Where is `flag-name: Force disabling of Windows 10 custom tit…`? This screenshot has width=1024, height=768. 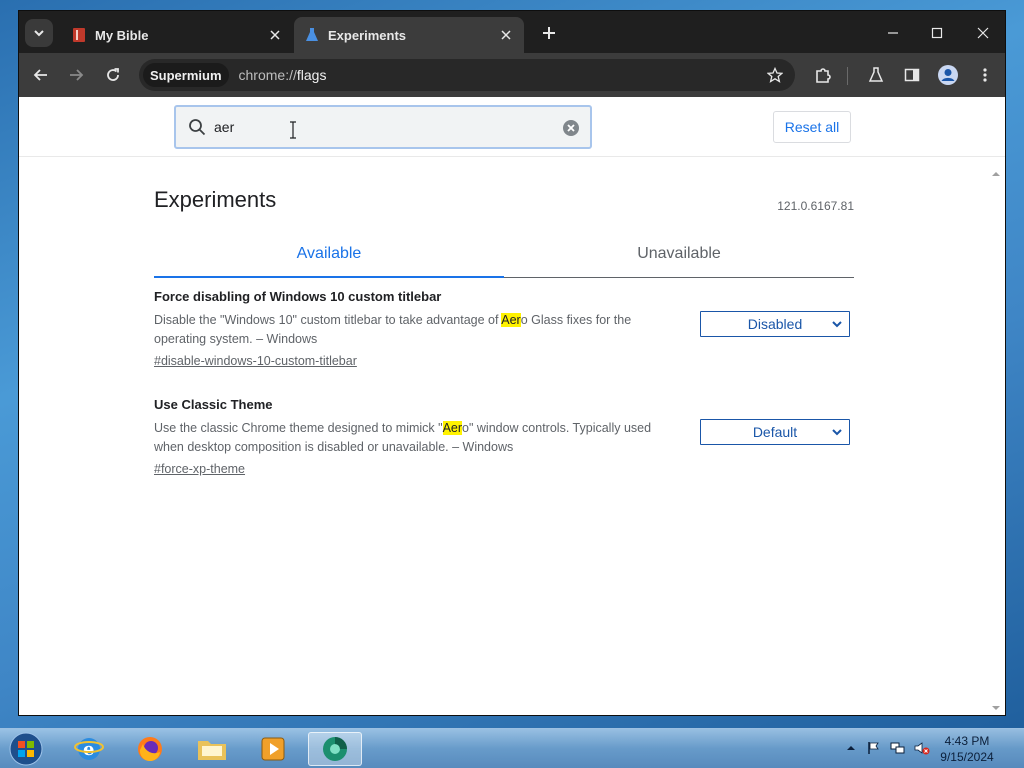
flag-name: Force disabling of Windows 10 custom tit… is located at coordinates (298, 296).